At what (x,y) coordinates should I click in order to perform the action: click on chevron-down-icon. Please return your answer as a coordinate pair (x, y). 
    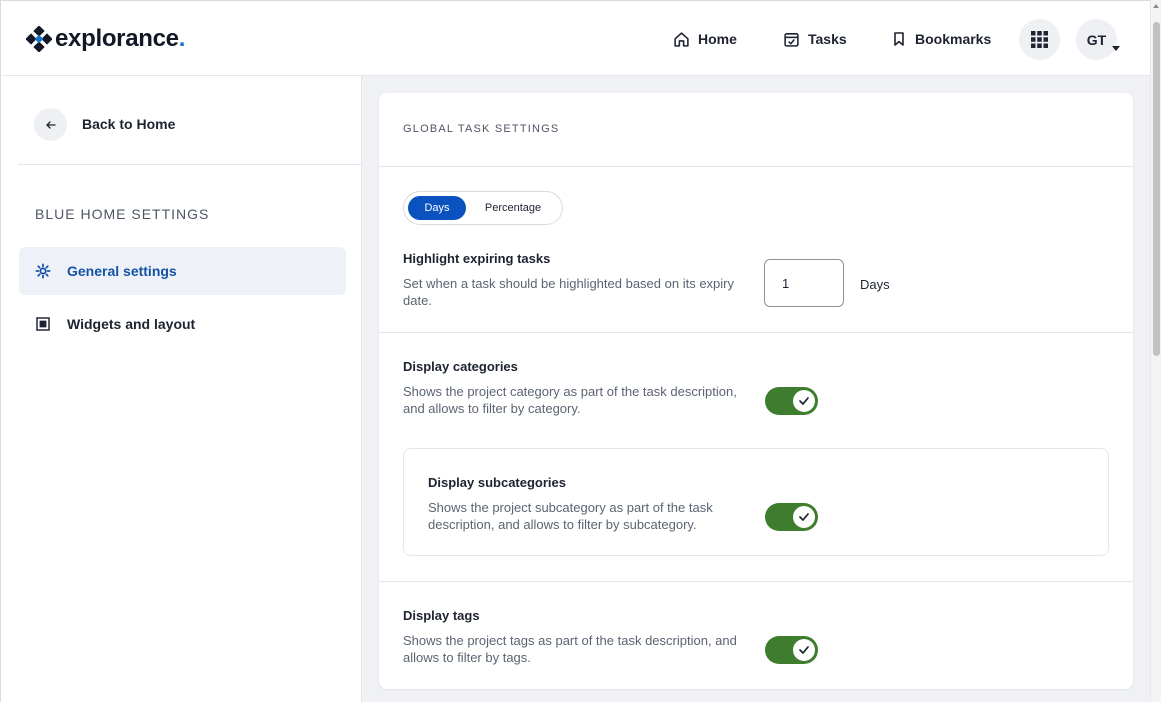
    Looking at the image, I should click on (1116, 48).